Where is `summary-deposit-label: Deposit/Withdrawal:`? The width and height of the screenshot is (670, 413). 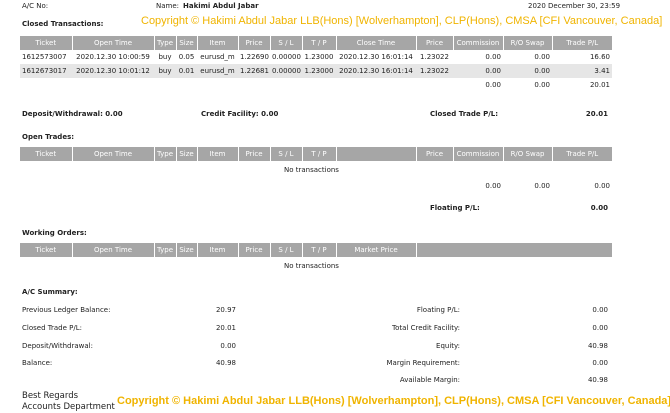
summary-deposit-label: Deposit/Withdrawal: is located at coordinates (57, 346).